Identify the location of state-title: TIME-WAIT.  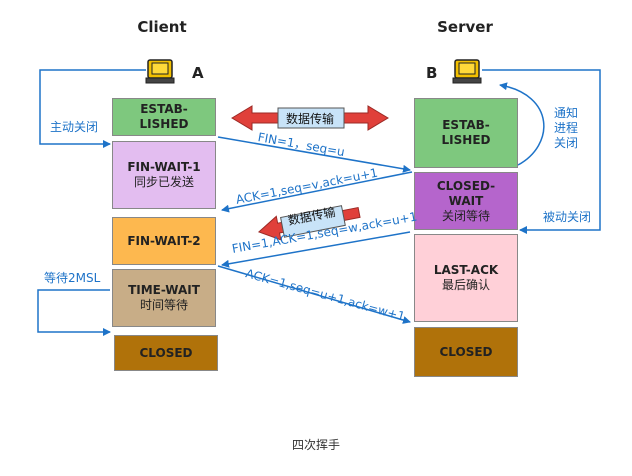
(164, 290).